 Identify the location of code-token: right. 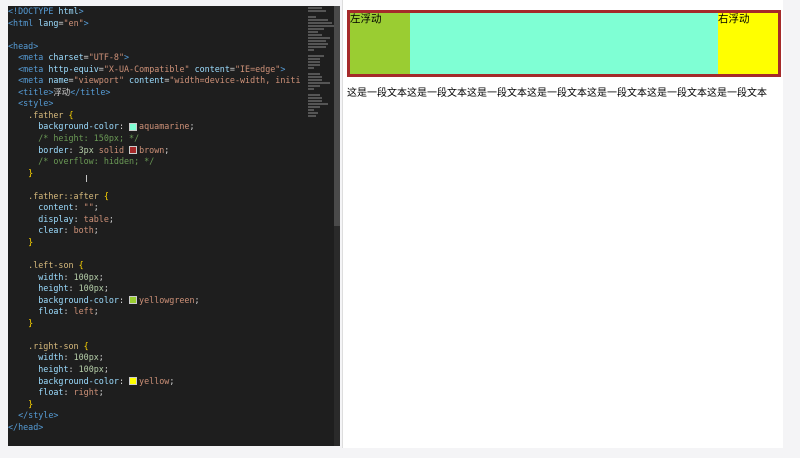
(86, 392).